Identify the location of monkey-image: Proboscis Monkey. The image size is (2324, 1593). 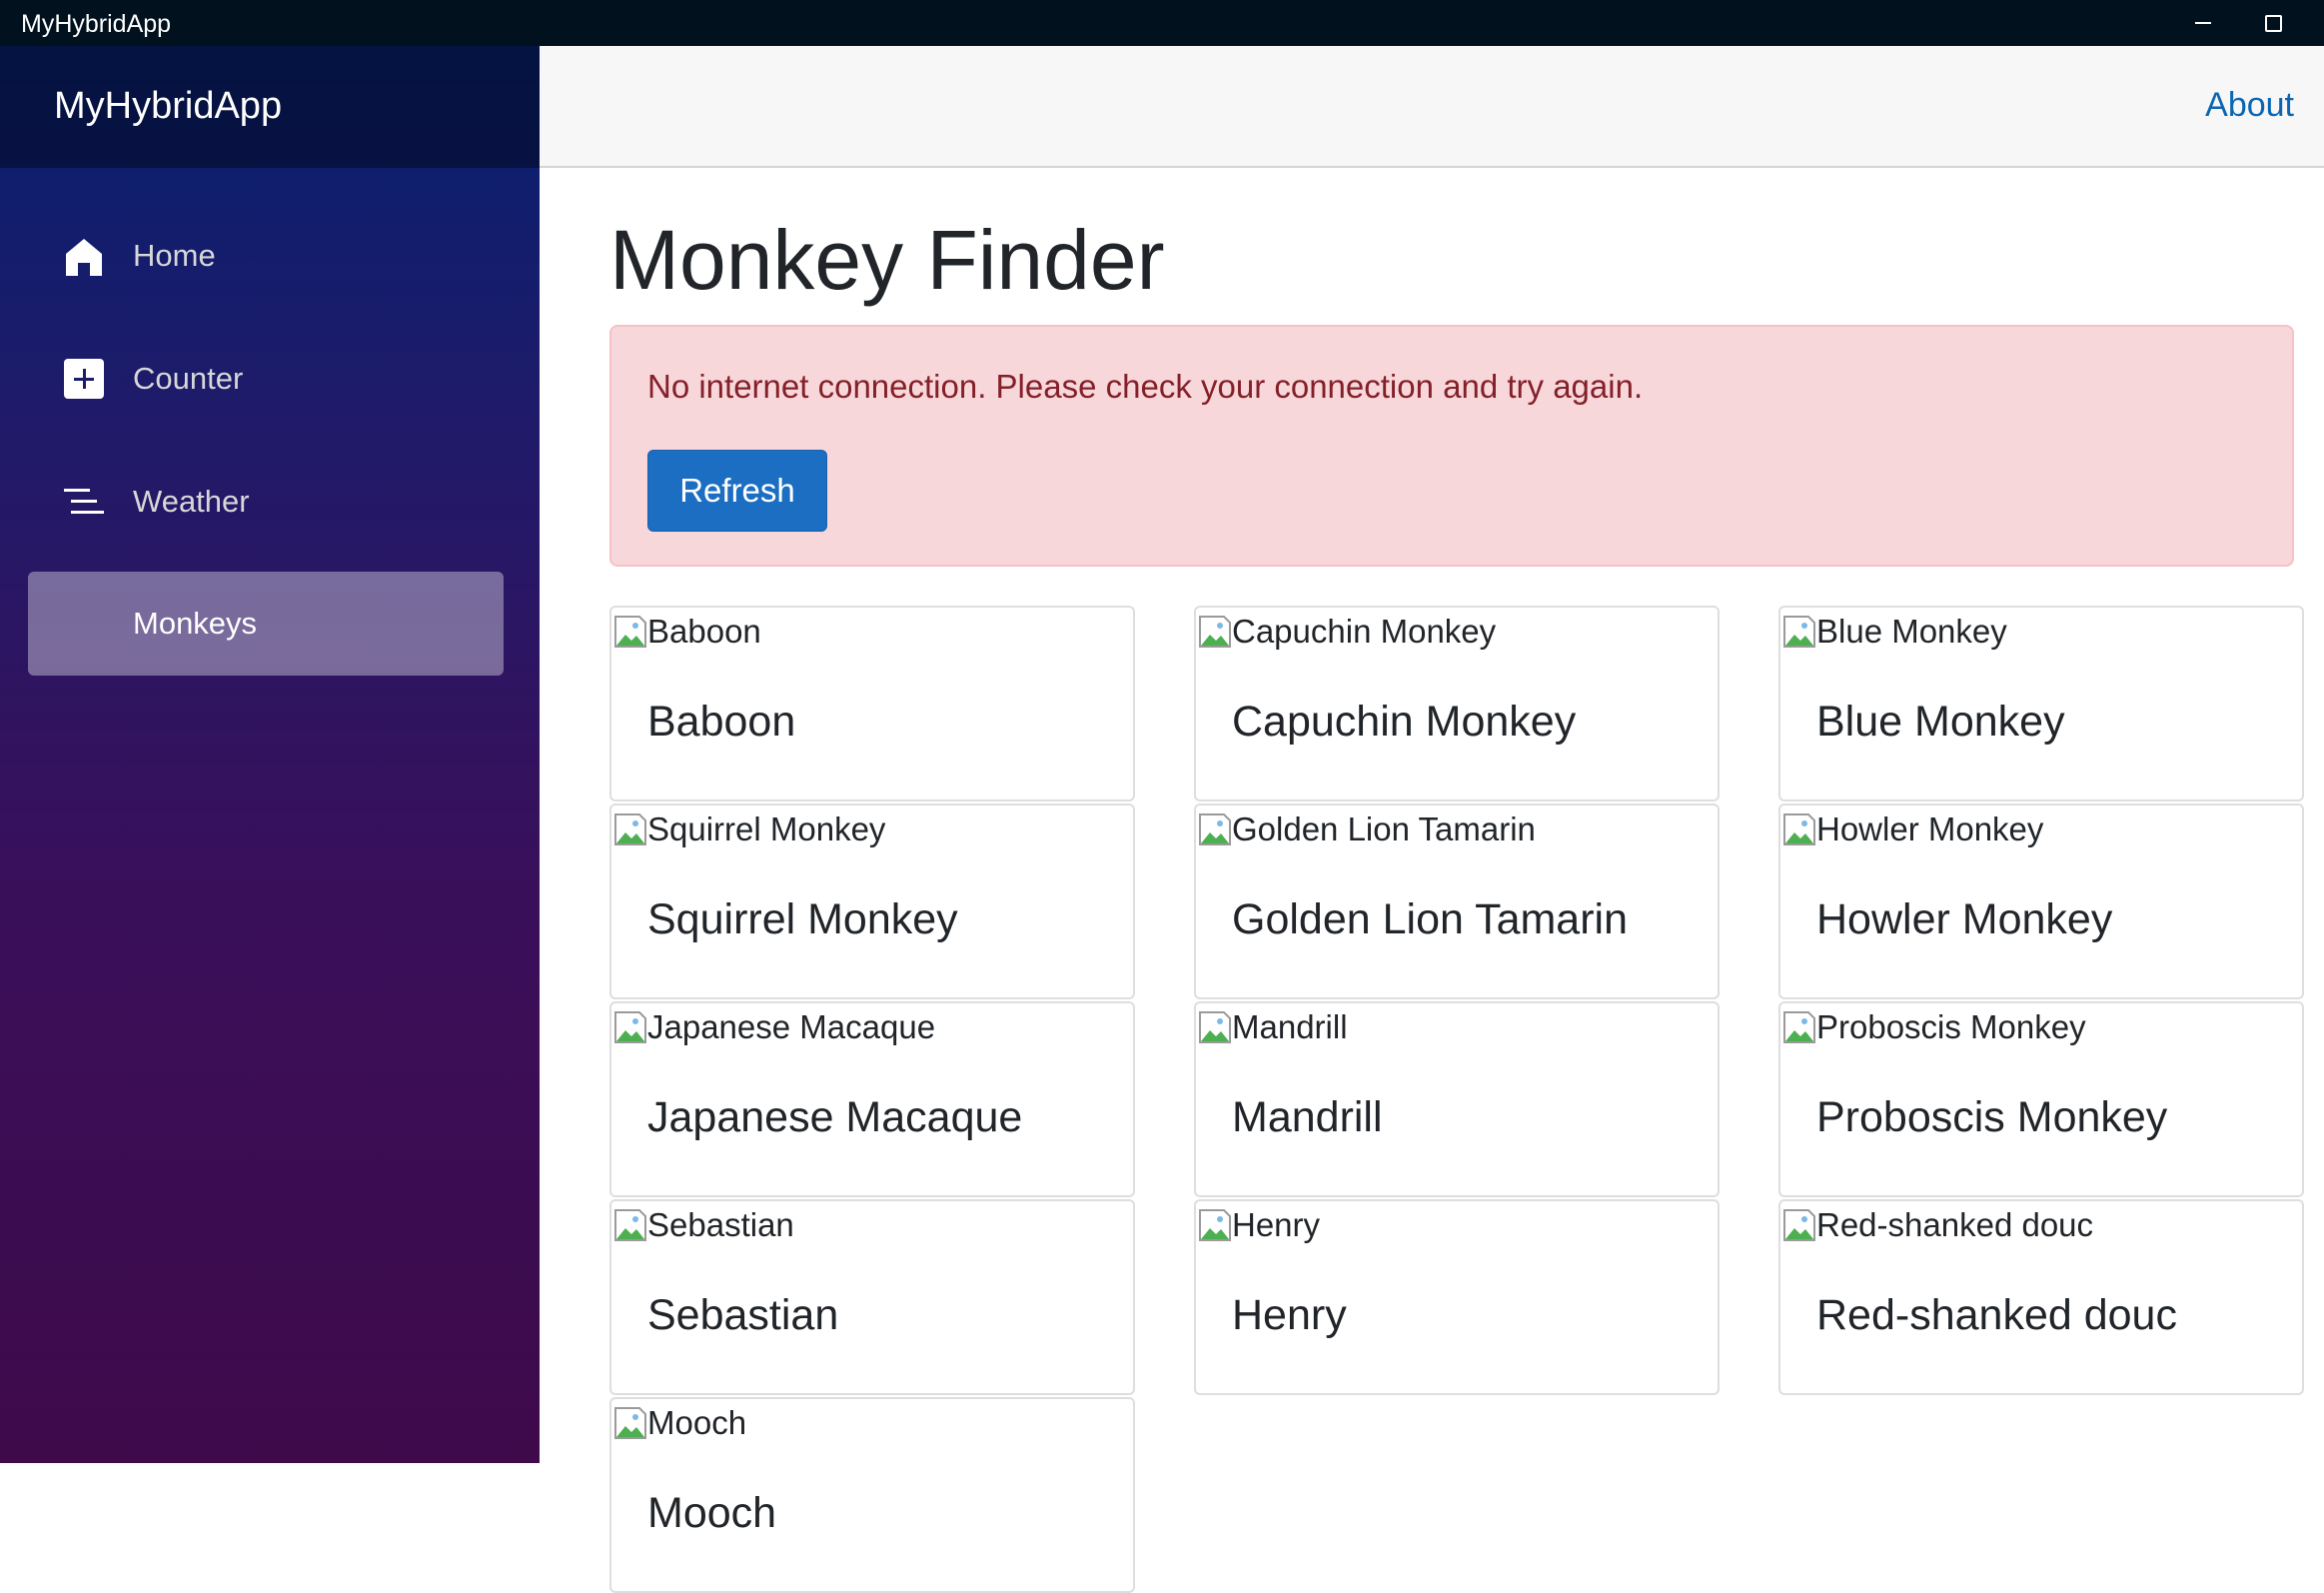
(1934, 1027).